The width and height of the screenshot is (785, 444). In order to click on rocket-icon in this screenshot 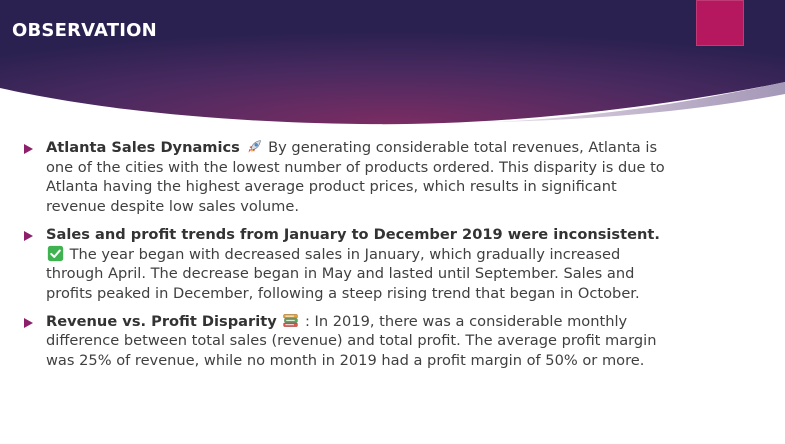, I will do `click(254, 146)`.